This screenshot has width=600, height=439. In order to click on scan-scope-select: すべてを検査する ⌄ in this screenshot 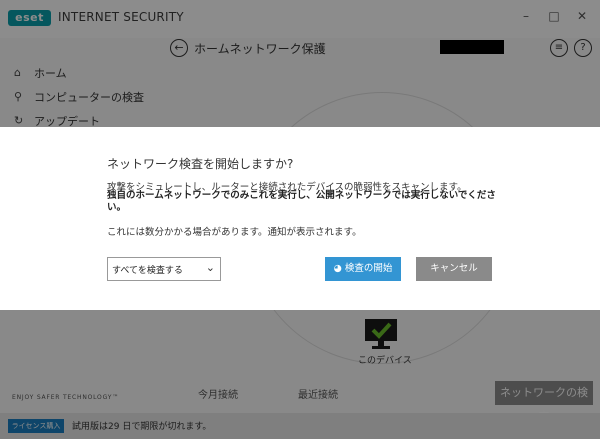, I will do `click(164, 269)`.